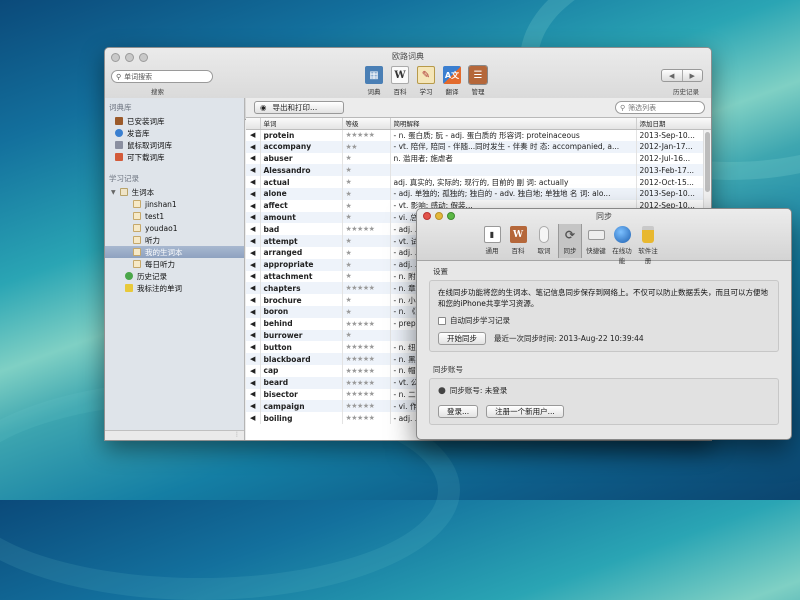 Image resolution: width=800 pixels, height=600 pixels. What do you see at coordinates (686, 92) in the screenshot?
I see `history-caption: 历史记录` at bounding box center [686, 92].